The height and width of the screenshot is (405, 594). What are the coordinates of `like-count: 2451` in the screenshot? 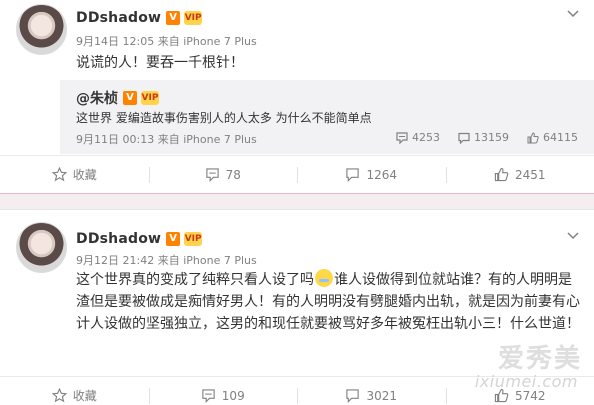 It's located at (530, 174).